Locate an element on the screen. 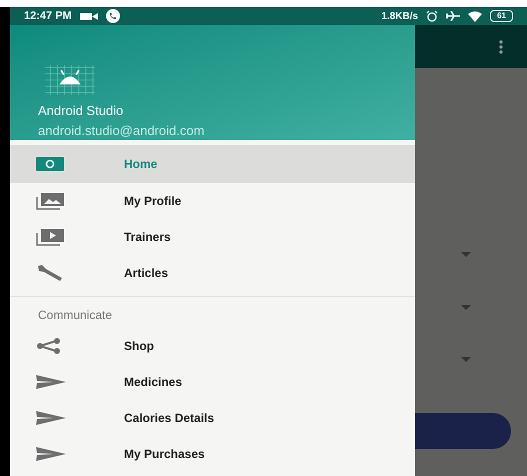 The image size is (527, 476). network-speed: 1.8KB/s is located at coordinates (399, 17).